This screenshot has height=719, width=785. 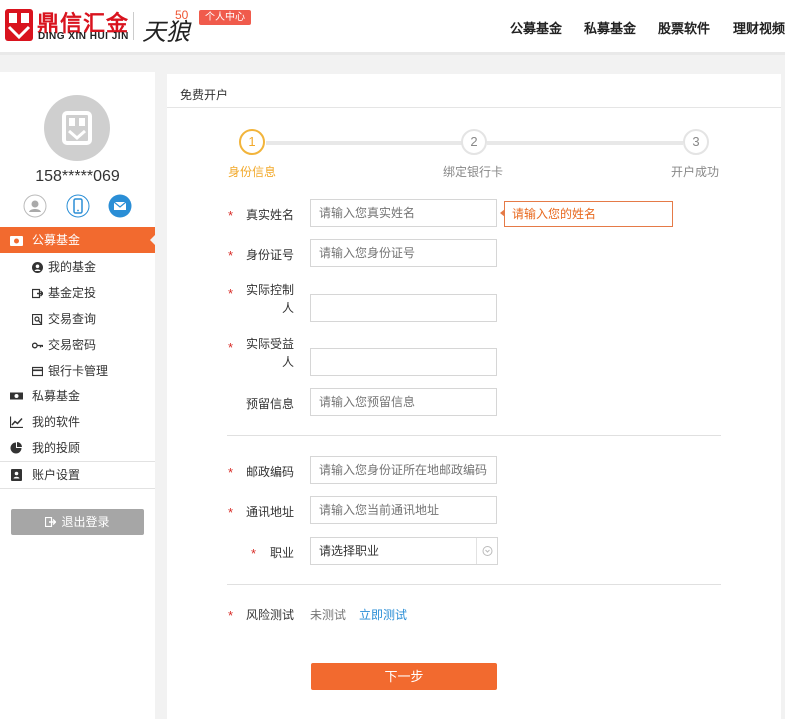 What do you see at coordinates (403, 308) in the screenshot?
I see `actual-controller-input` at bounding box center [403, 308].